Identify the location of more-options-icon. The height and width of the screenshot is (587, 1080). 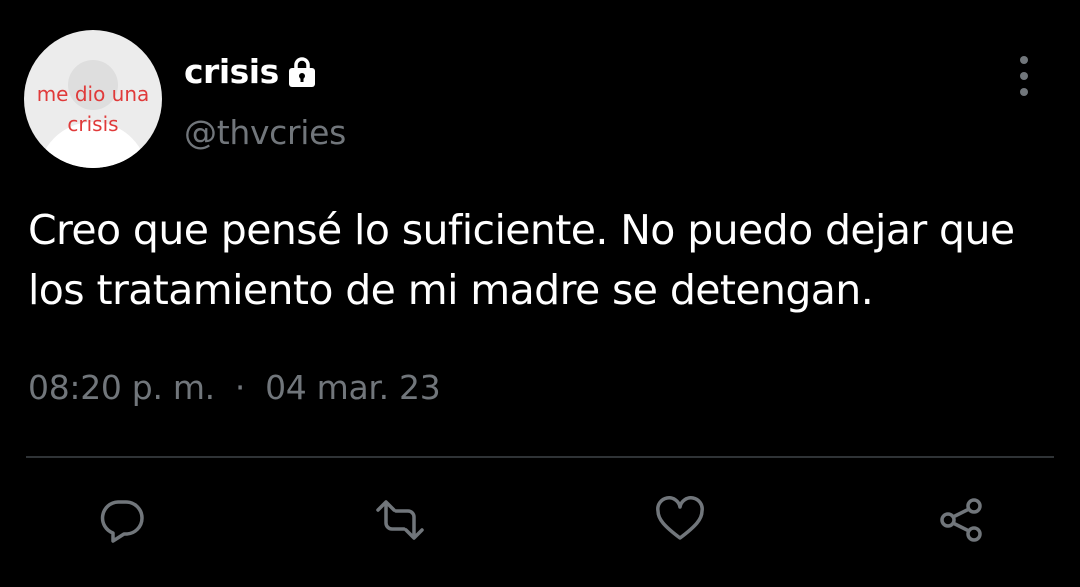
(1024, 76).